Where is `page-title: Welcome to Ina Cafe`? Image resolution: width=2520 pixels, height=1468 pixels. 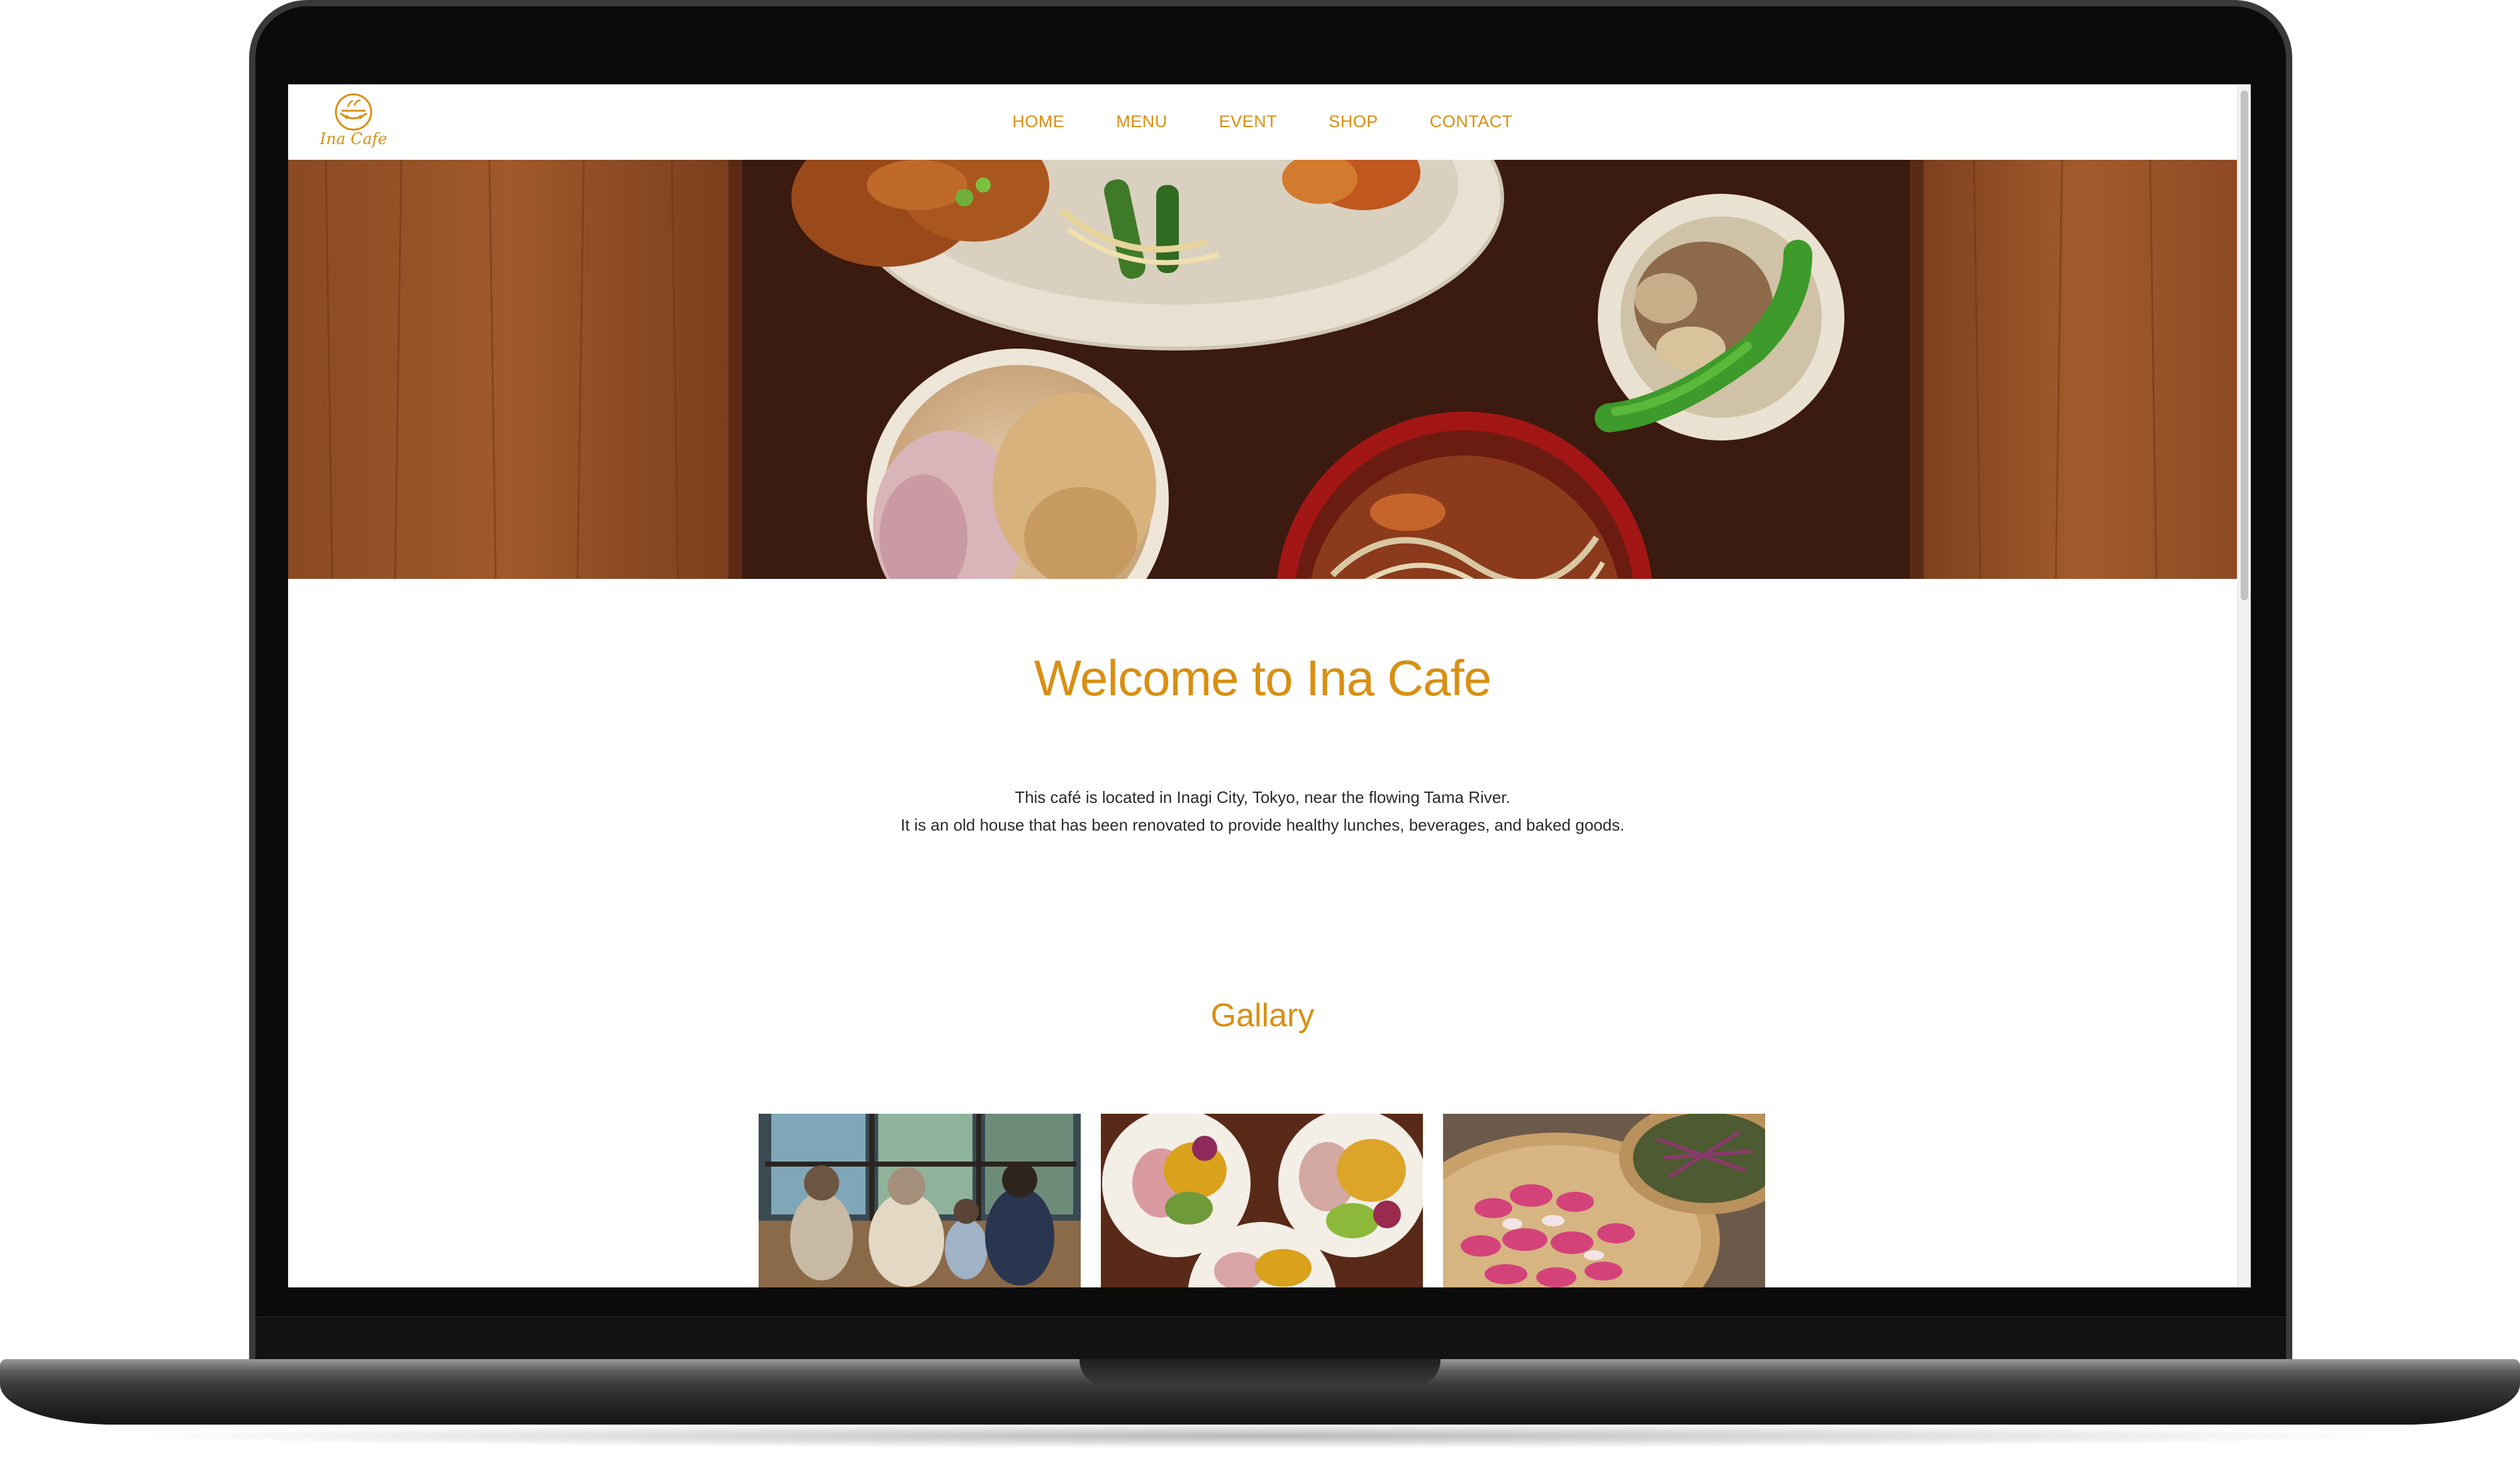 page-title: Welcome to Ina Cafe is located at coordinates (1263, 678).